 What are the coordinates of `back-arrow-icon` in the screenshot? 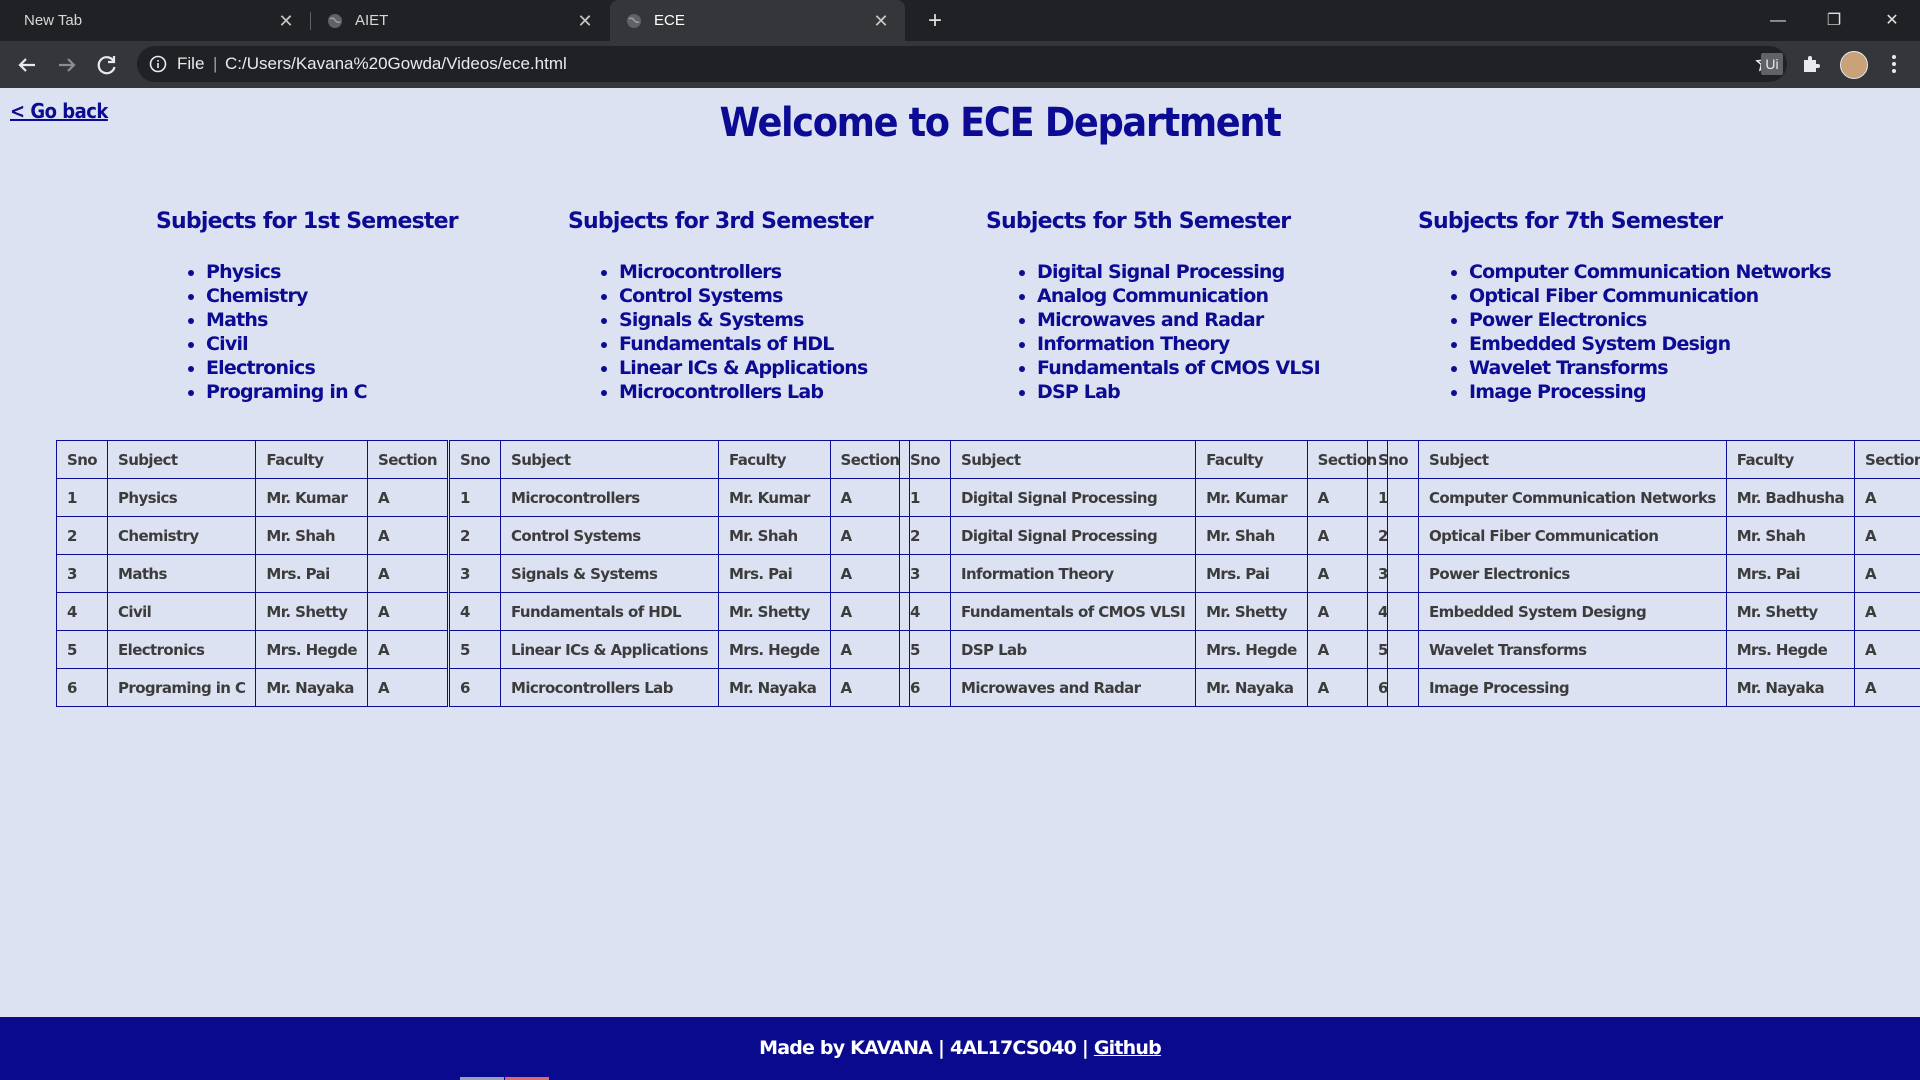 It's located at (27, 65).